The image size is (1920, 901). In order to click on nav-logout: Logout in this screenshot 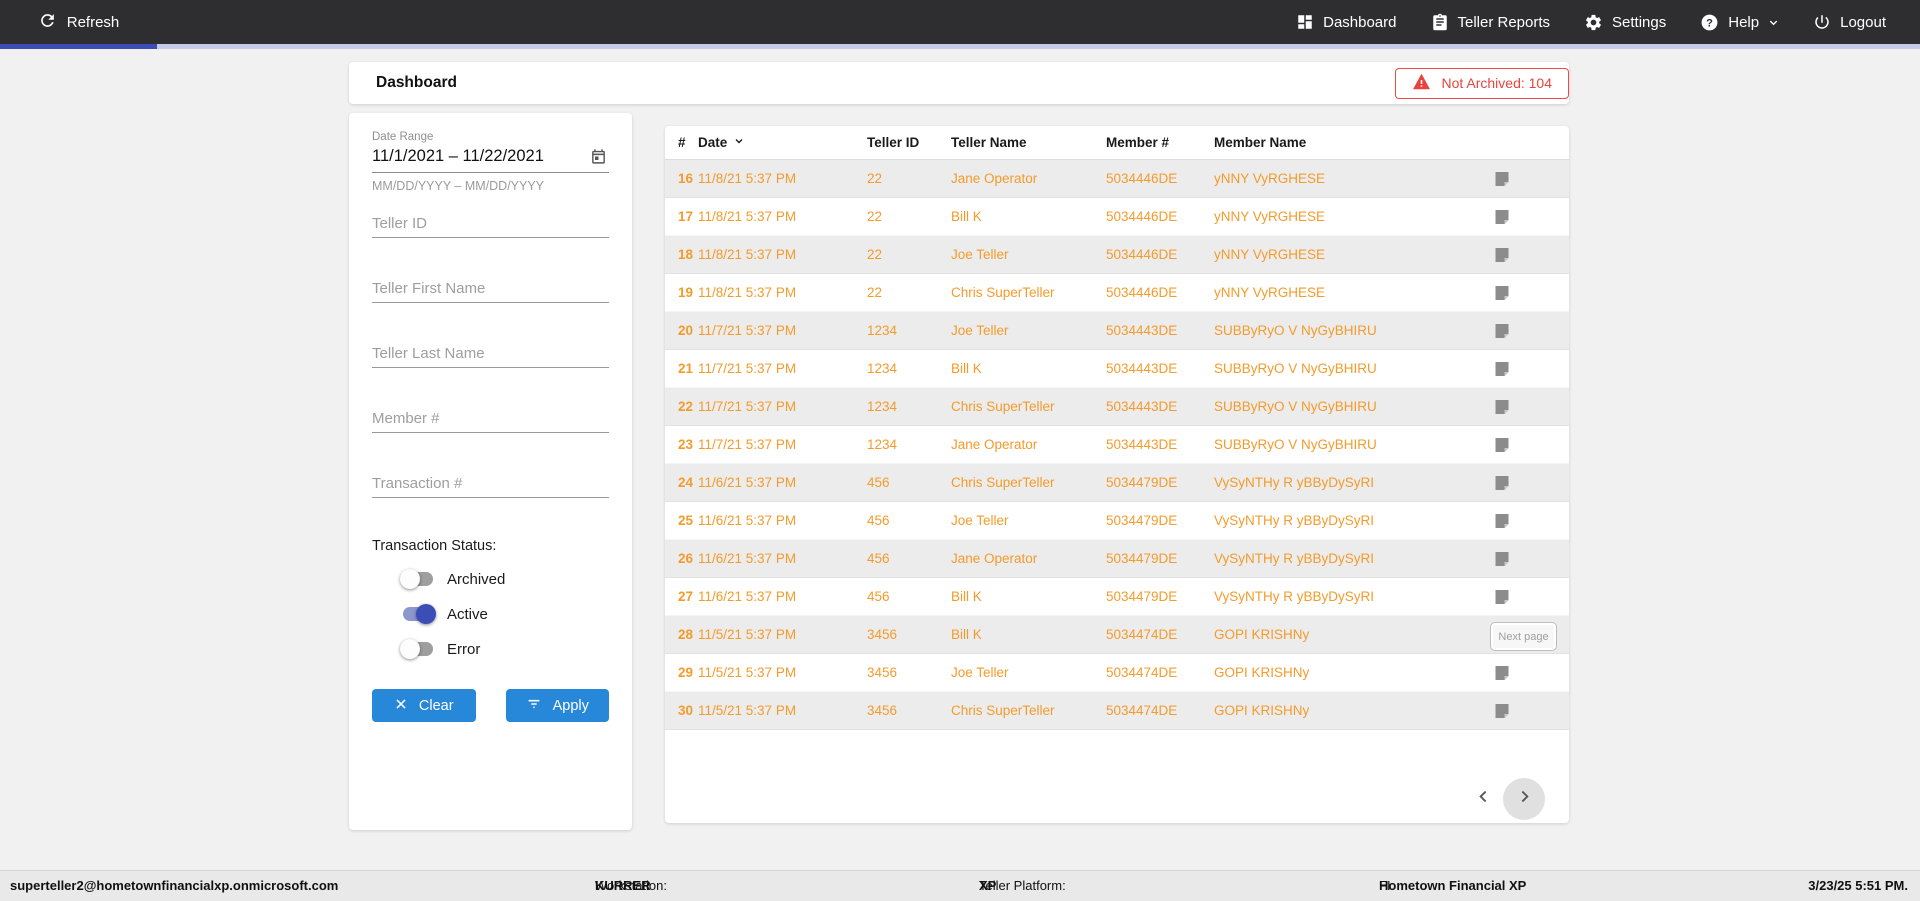, I will do `click(1849, 22)`.